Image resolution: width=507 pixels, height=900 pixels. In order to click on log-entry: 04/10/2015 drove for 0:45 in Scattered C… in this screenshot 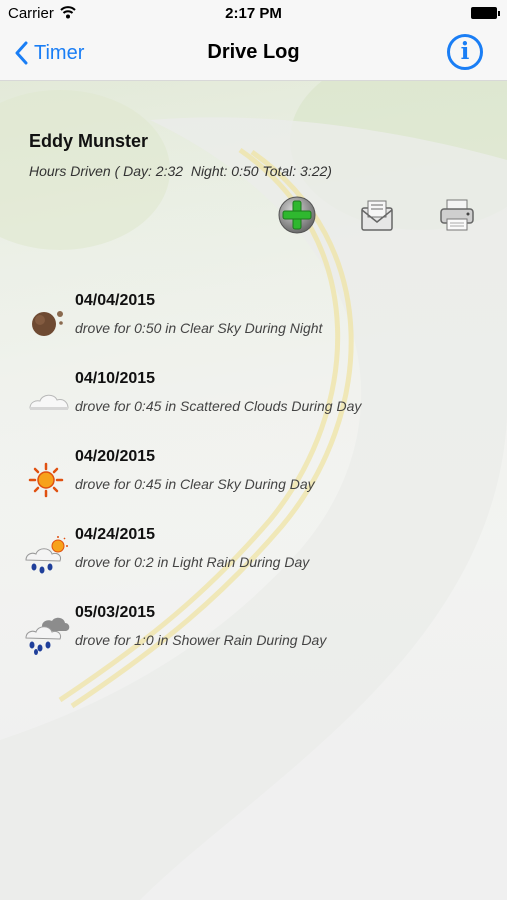, I will do `click(253, 405)`.